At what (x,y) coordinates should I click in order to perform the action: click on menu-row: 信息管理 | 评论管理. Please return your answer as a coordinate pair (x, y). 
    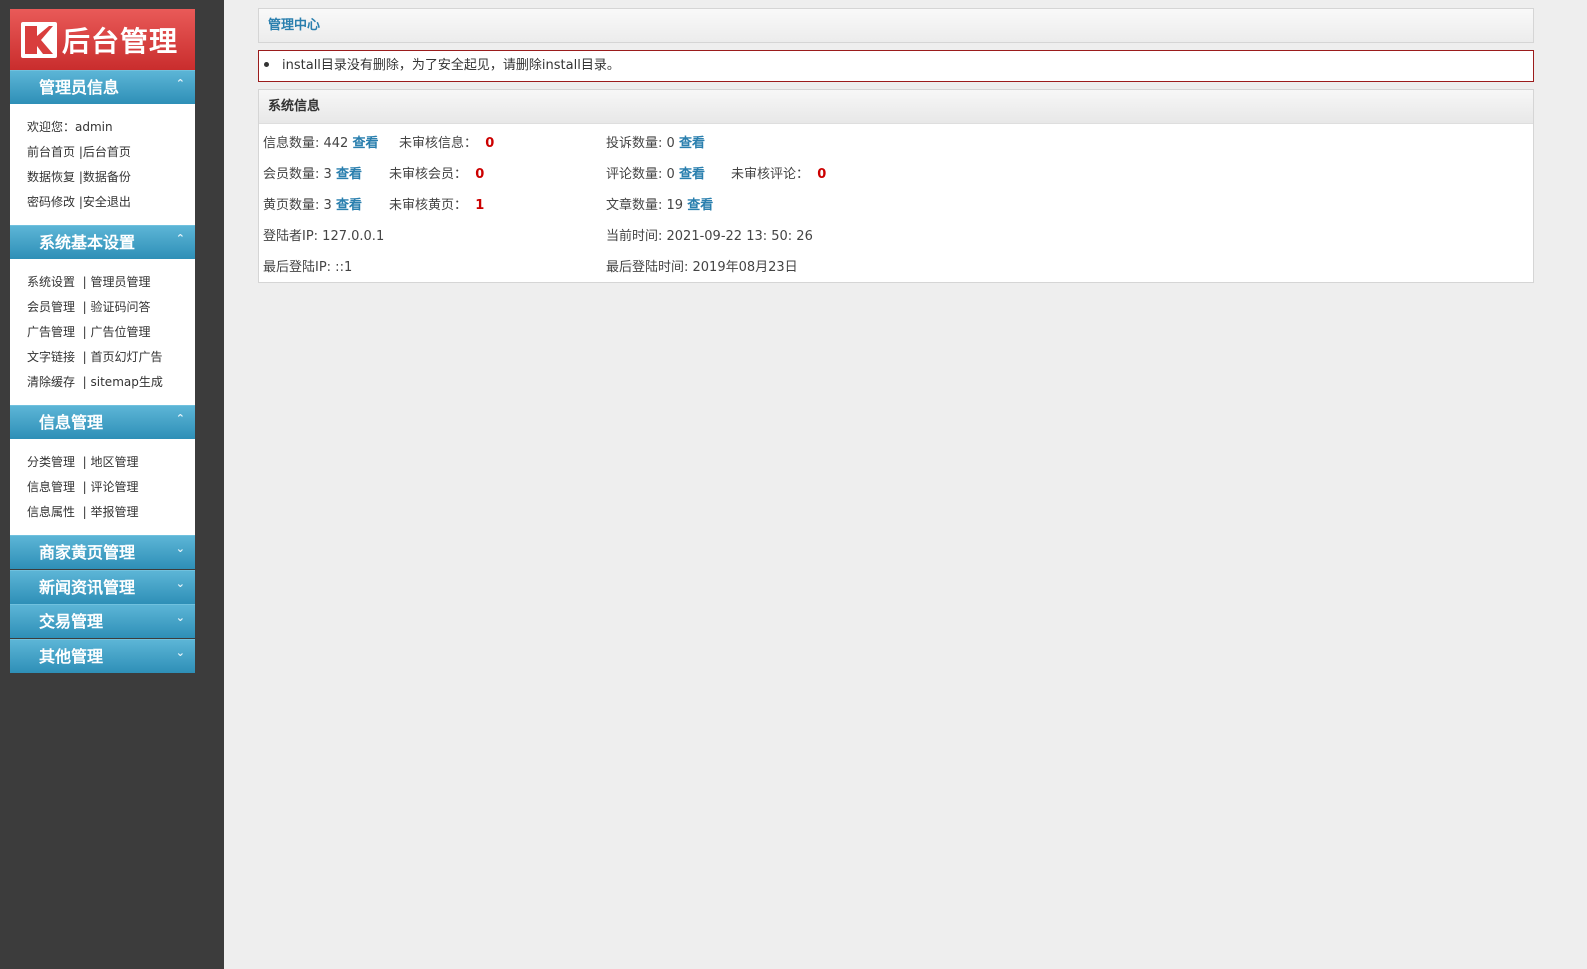
    Looking at the image, I should click on (111, 487).